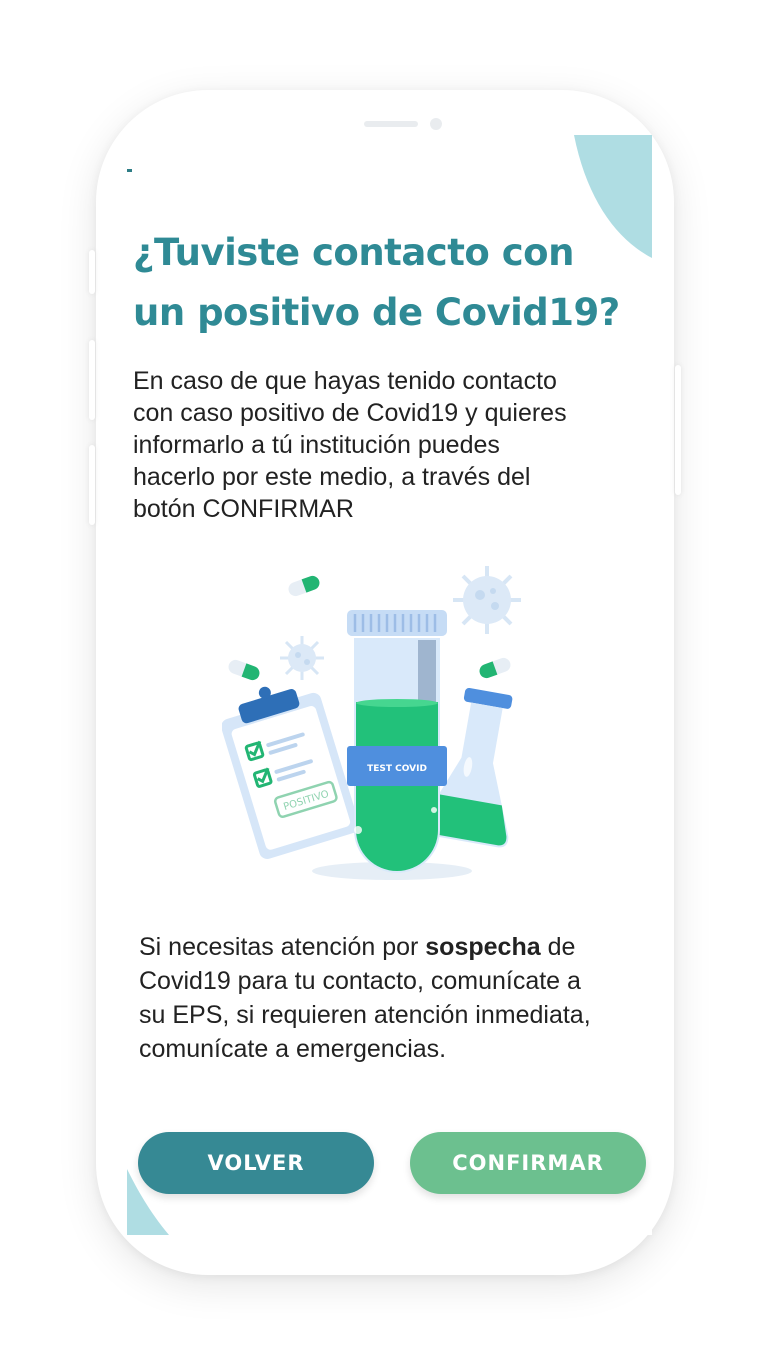 This screenshot has height=1365, width=770. I want to click on confirm-button: CONFIRMAR, so click(528, 1163).